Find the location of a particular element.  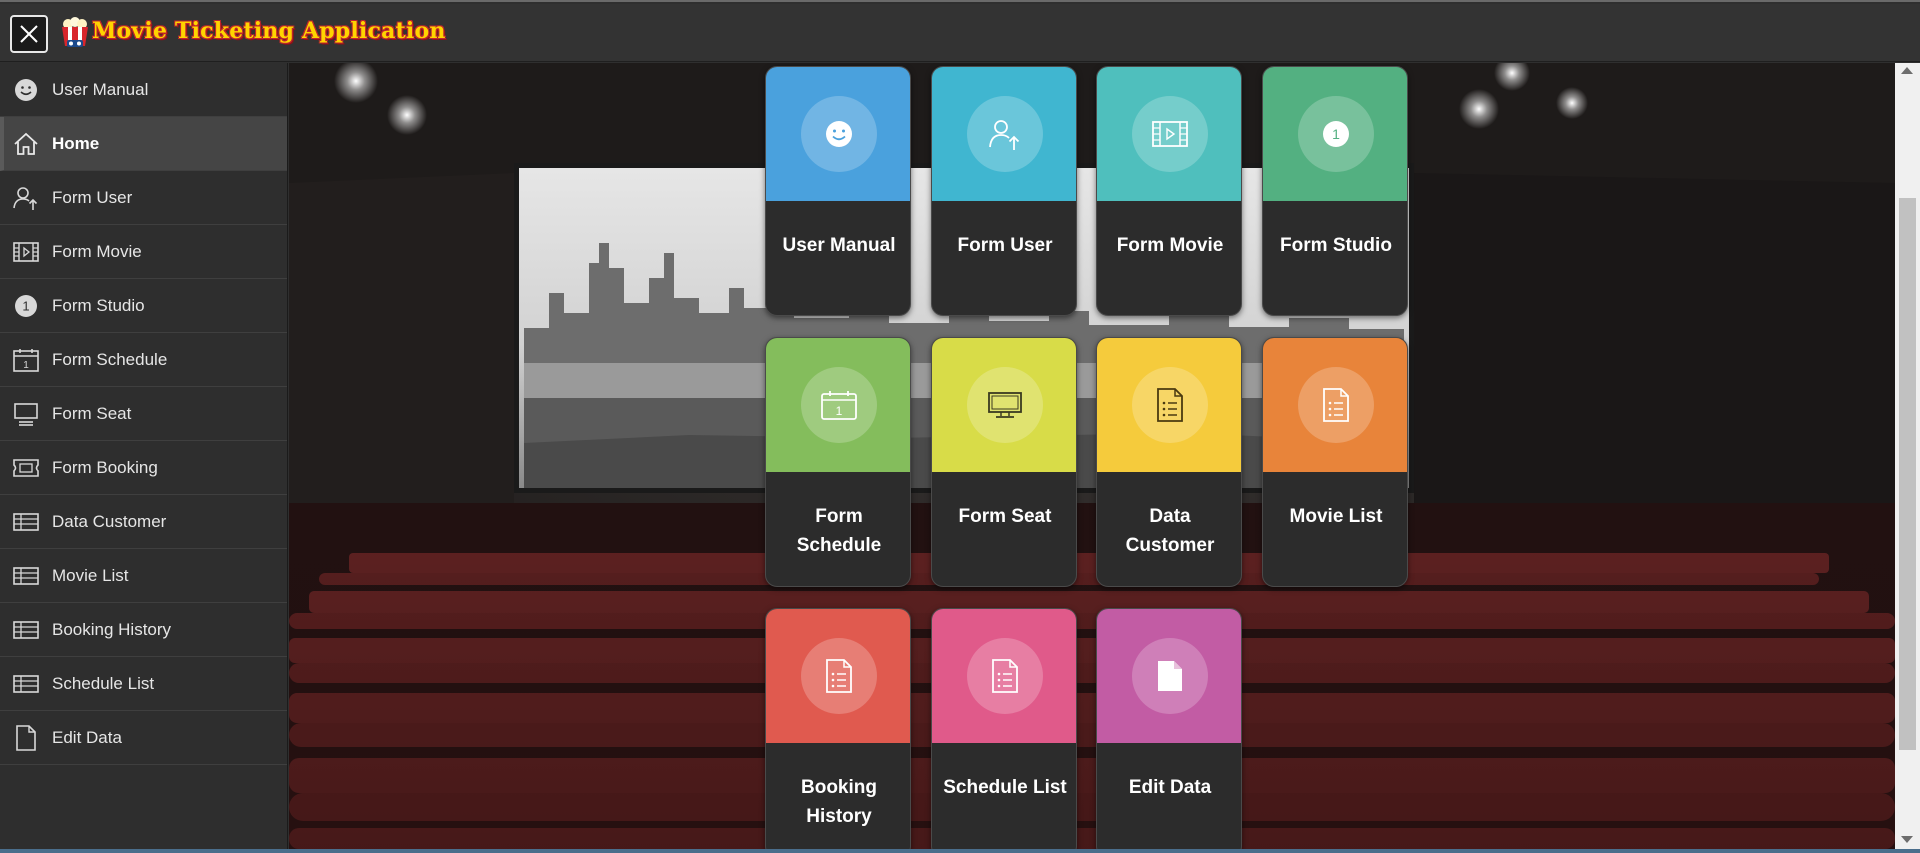

tile-label: Edit Data is located at coordinates (1170, 787).